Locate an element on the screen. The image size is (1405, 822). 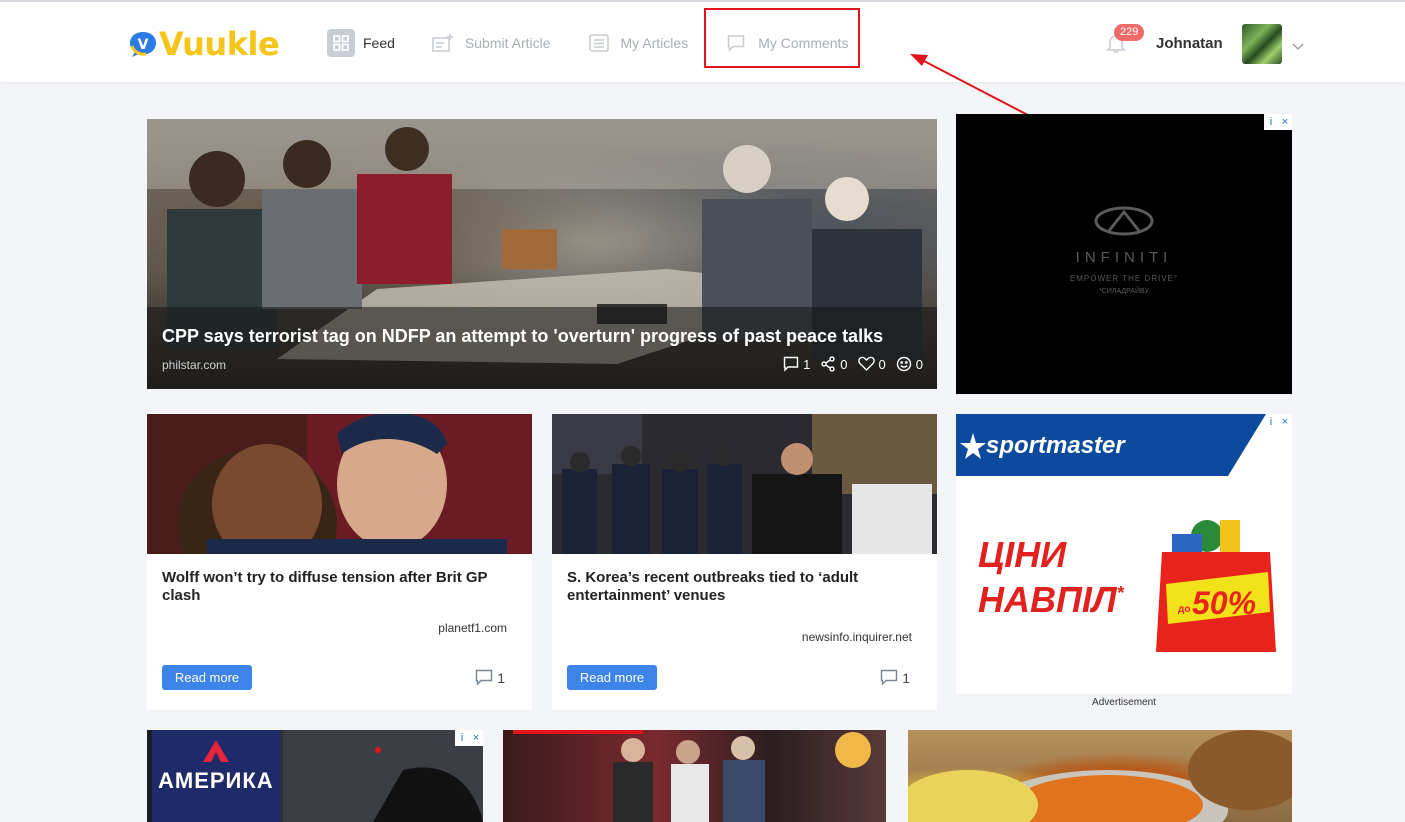
annotation-highlight-box is located at coordinates (782, 38).